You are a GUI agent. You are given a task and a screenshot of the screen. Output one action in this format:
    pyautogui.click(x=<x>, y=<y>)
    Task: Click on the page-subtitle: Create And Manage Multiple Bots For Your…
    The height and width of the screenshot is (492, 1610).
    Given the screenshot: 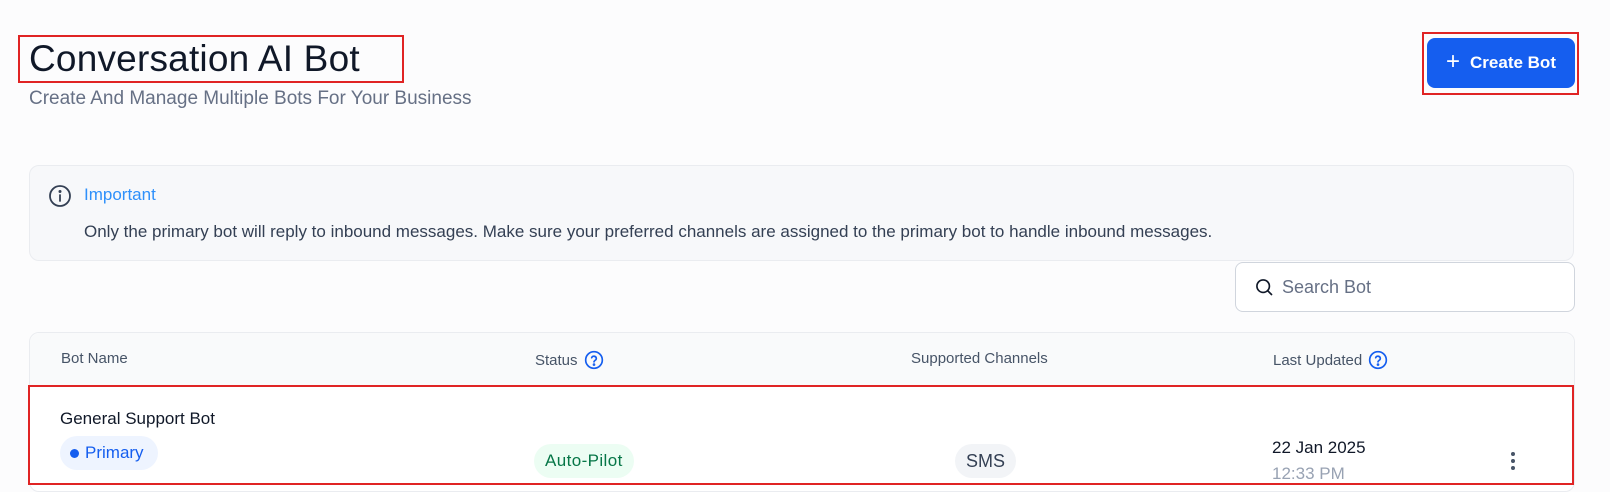 What is the action you would take?
    pyautogui.click(x=250, y=98)
    